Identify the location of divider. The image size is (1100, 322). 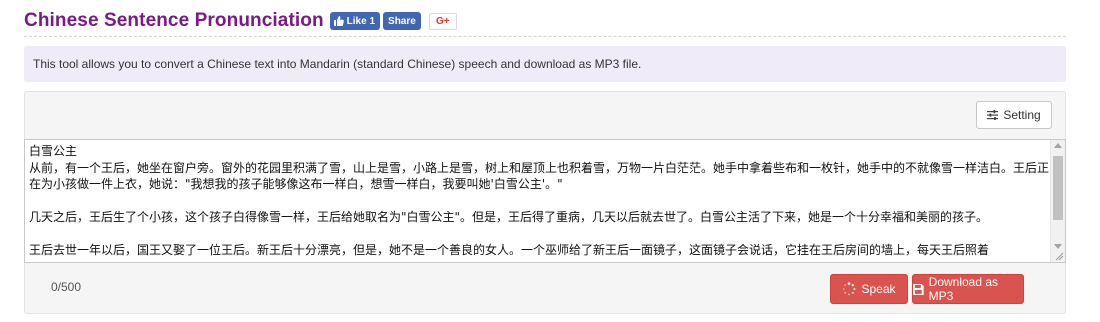
(545, 36).